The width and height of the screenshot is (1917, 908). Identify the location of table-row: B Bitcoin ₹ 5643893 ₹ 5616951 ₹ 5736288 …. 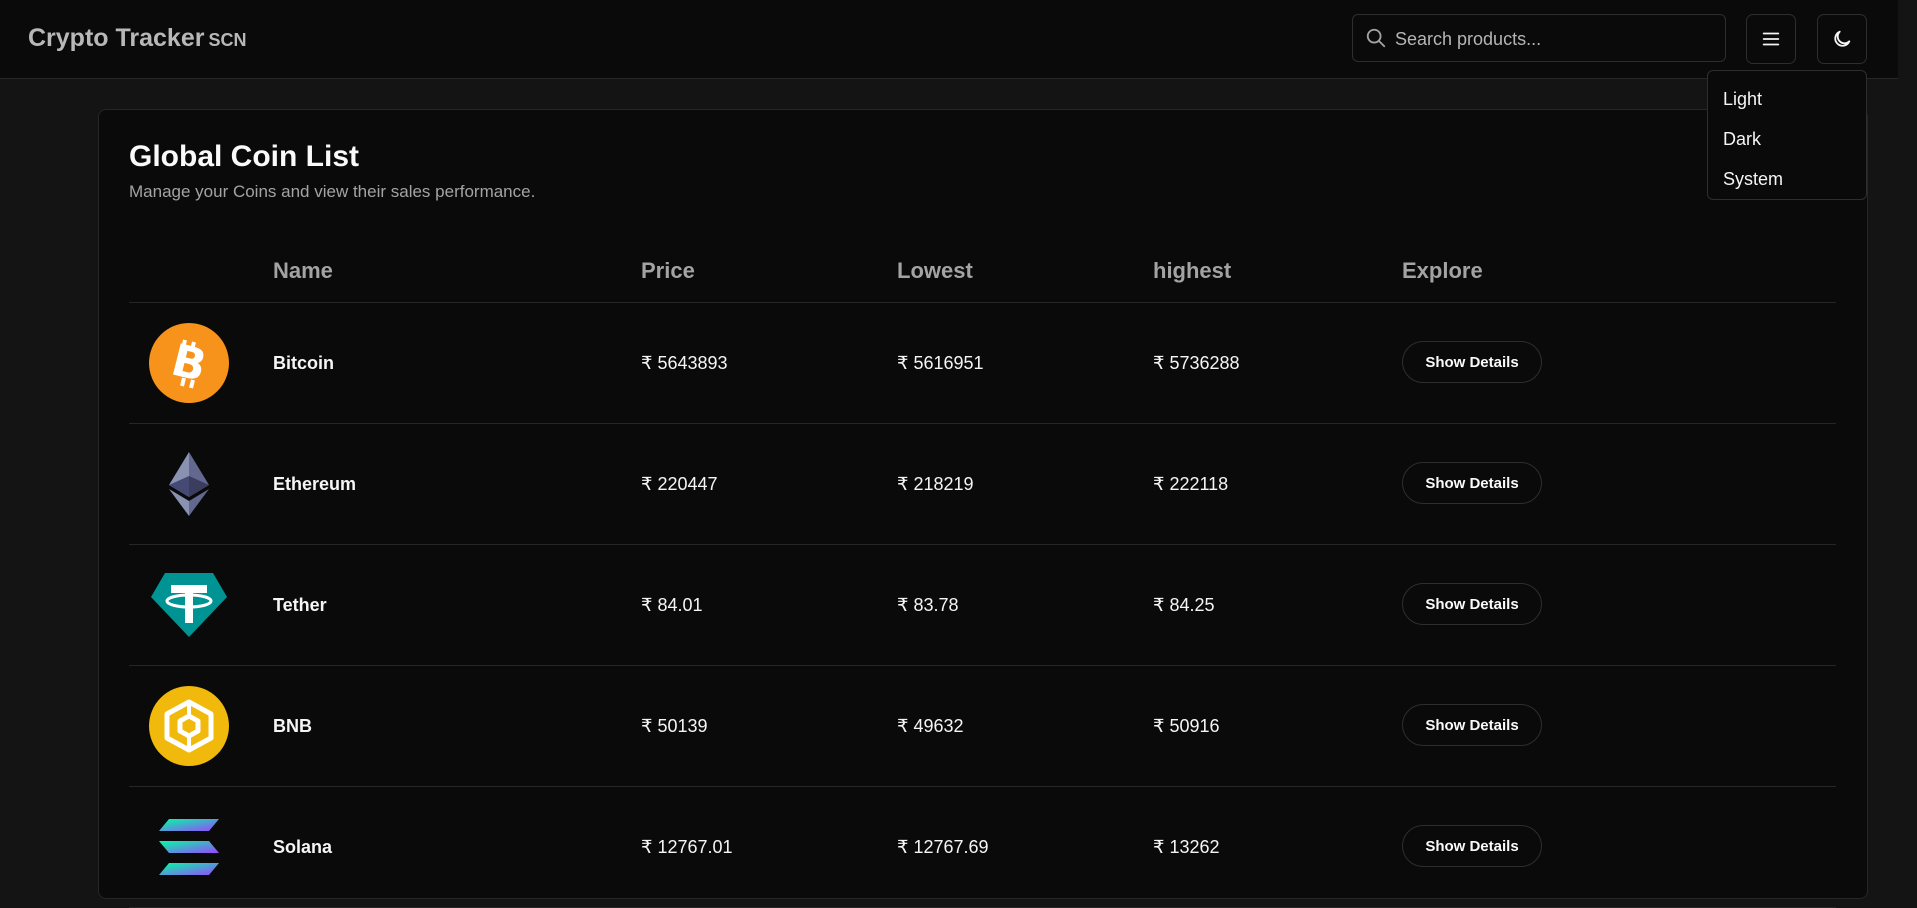
(982, 363).